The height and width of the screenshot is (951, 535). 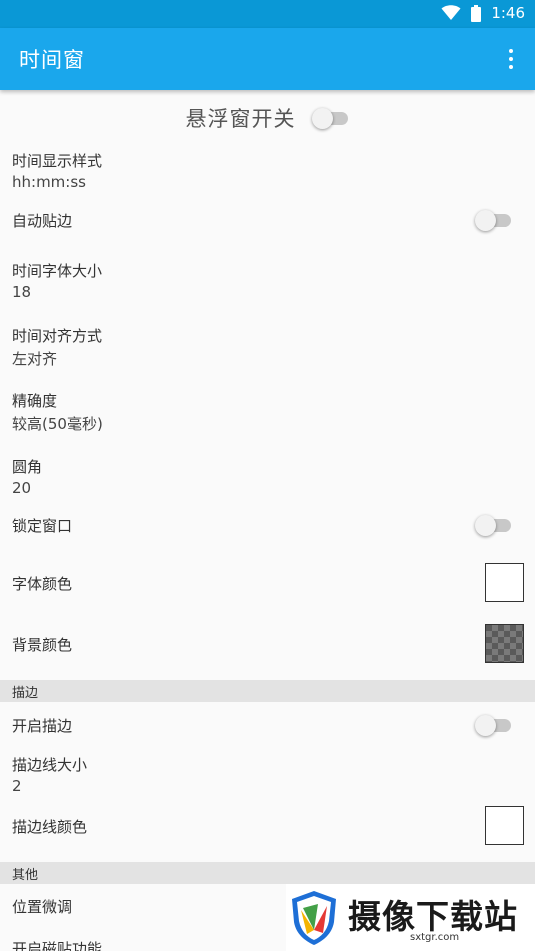 What do you see at coordinates (35, 359) in the screenshot?
I see `pref-value: 左对齐` at bounding box center [35, 359].